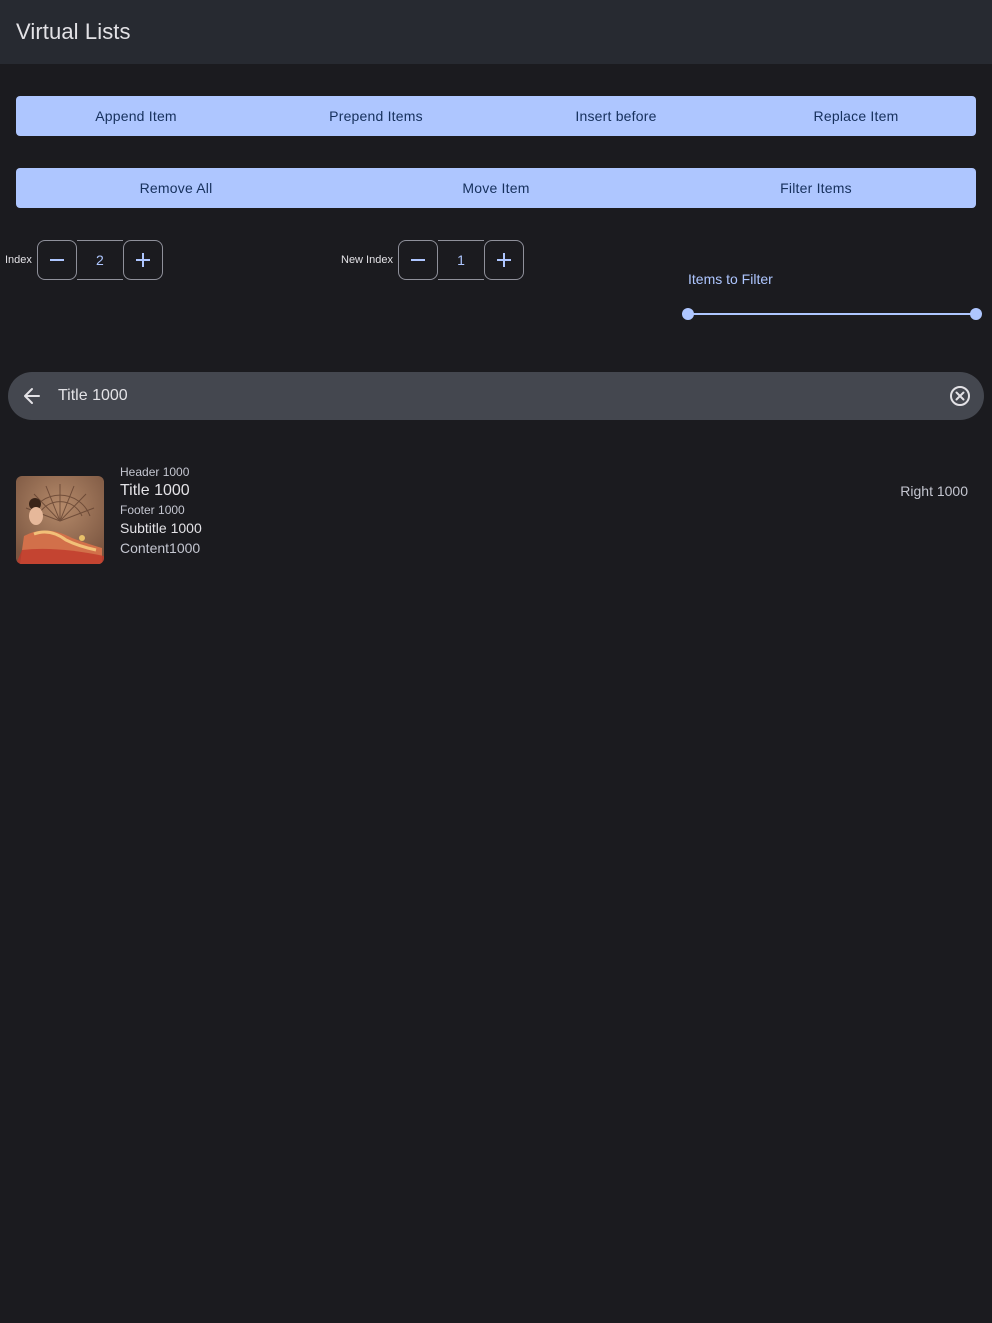  I want to click on action-button-group-2: Remove All Move Item Filter Items, so click(496, 188).